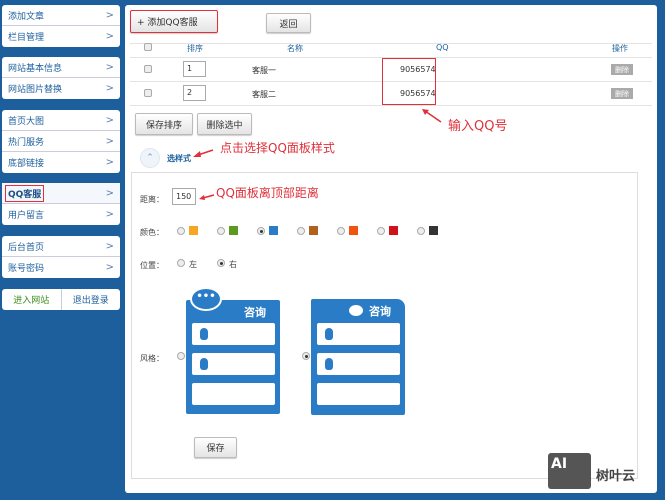 Image resolution: width=665 pixels, height=500 pixels. I want to click on sidebar-item-site-info: 网站基本信息 >, so click(61, 67).